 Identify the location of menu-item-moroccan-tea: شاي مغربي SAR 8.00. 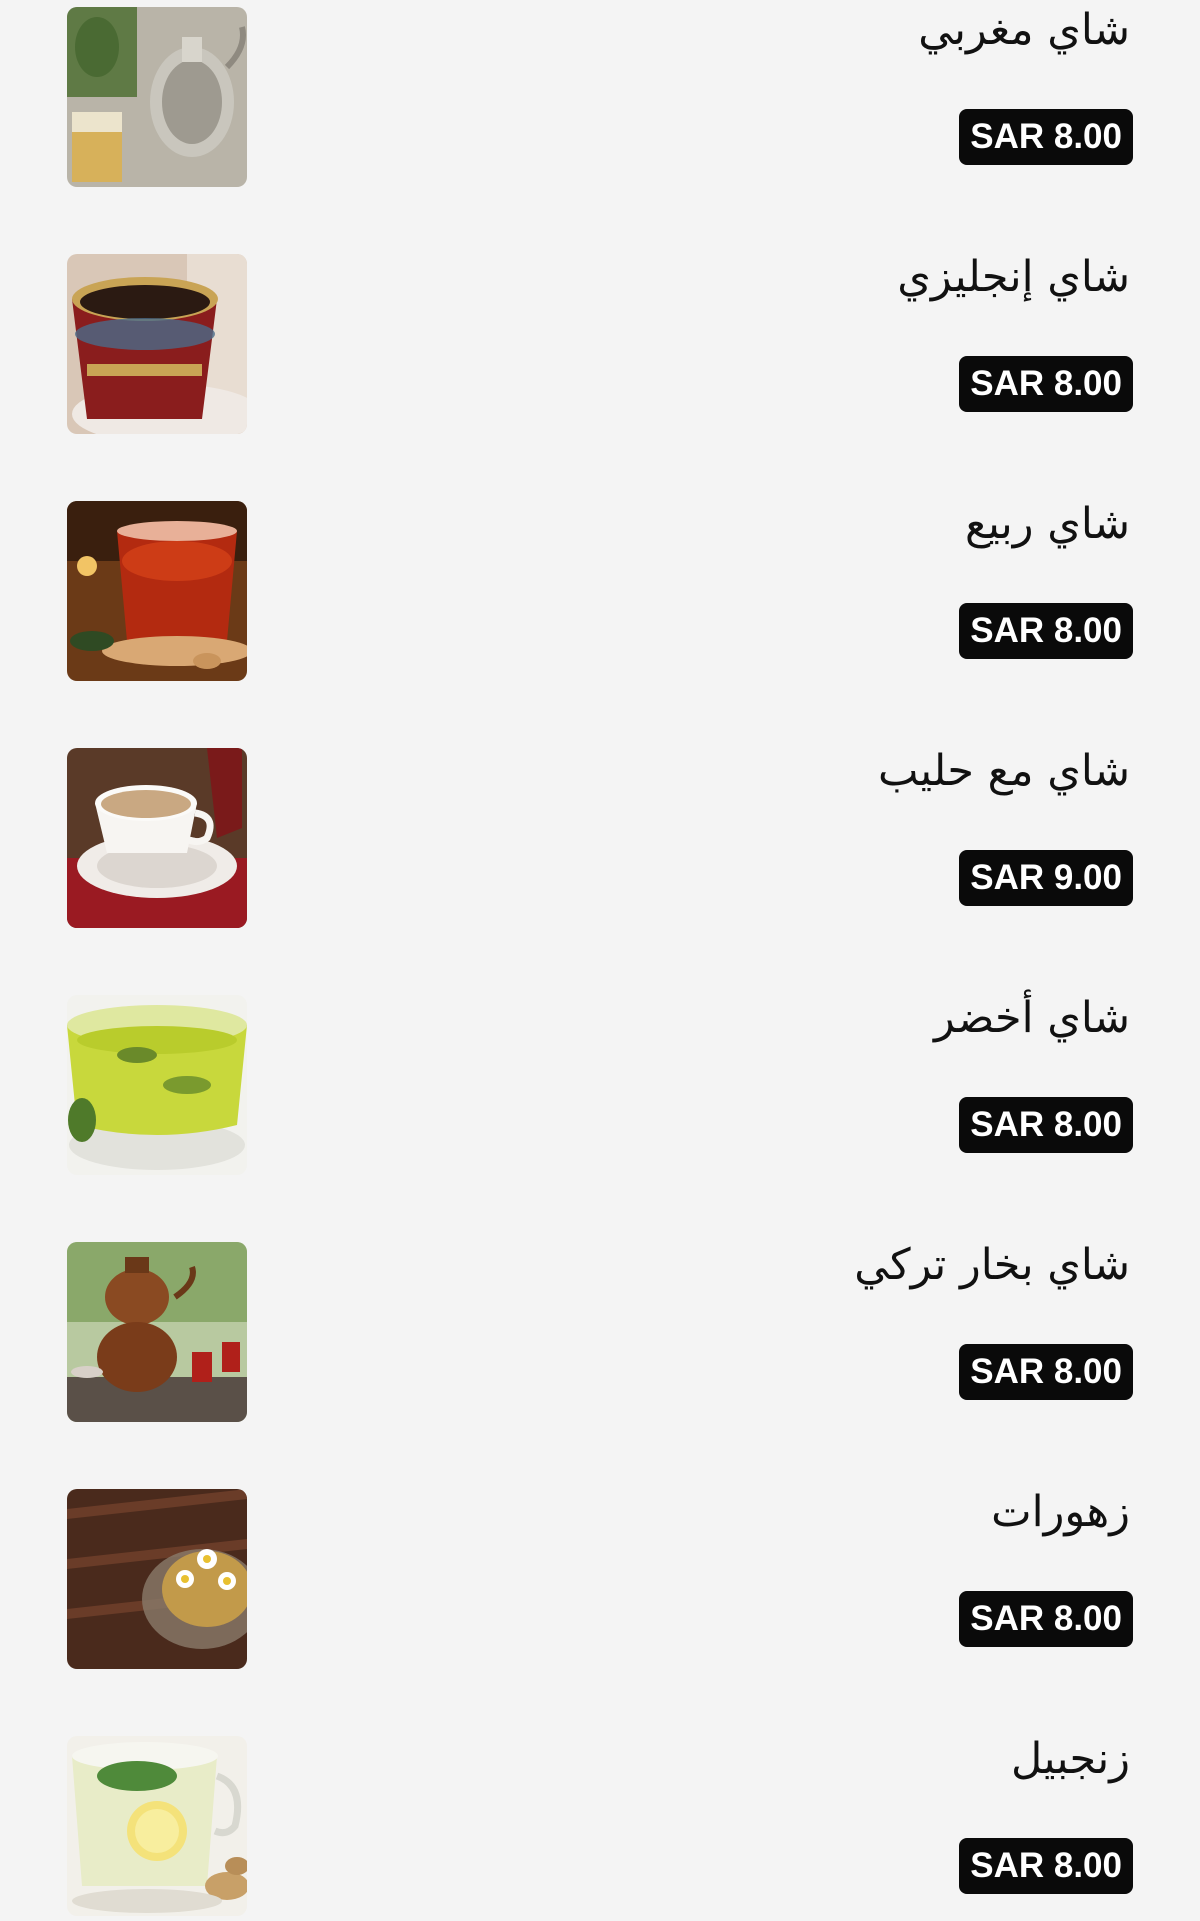
(600, 123).